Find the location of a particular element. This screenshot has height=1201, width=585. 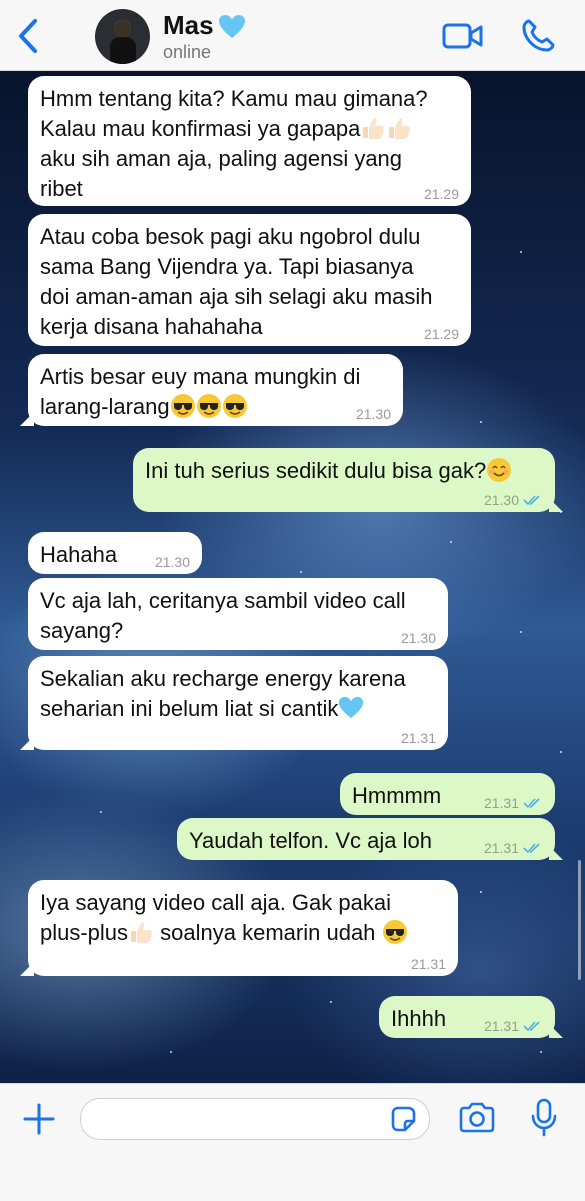

smiling-face-icon is located at coordinates (499, 470).